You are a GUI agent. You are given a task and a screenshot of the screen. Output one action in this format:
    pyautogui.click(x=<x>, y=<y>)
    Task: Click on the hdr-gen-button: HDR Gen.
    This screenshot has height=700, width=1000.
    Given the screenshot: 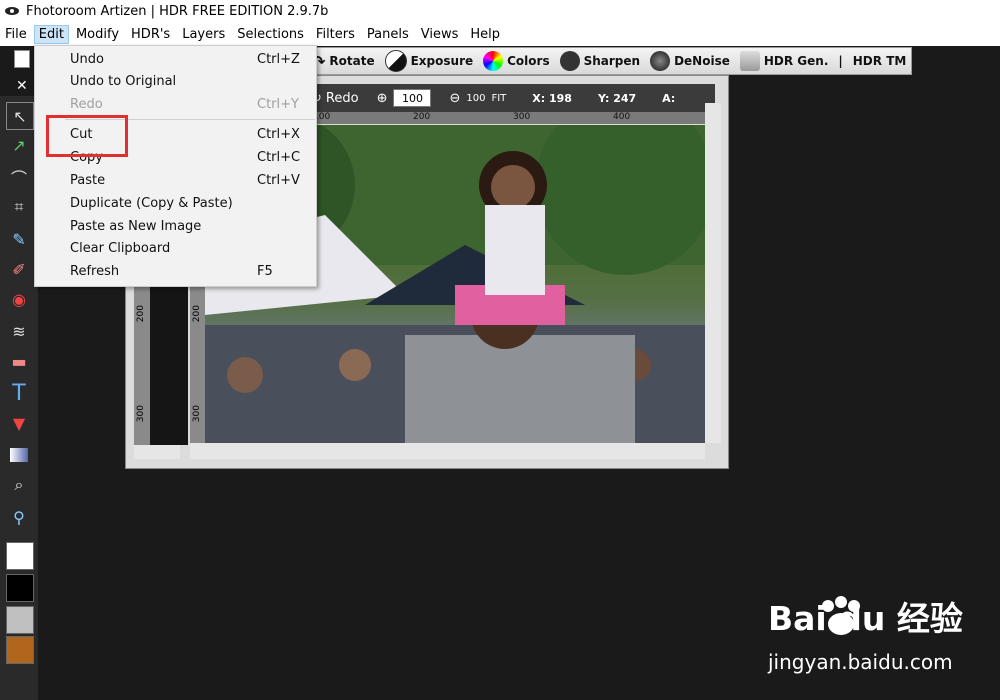 What is the action you would take?
    pyautogui.click(x=784, y=61)
    